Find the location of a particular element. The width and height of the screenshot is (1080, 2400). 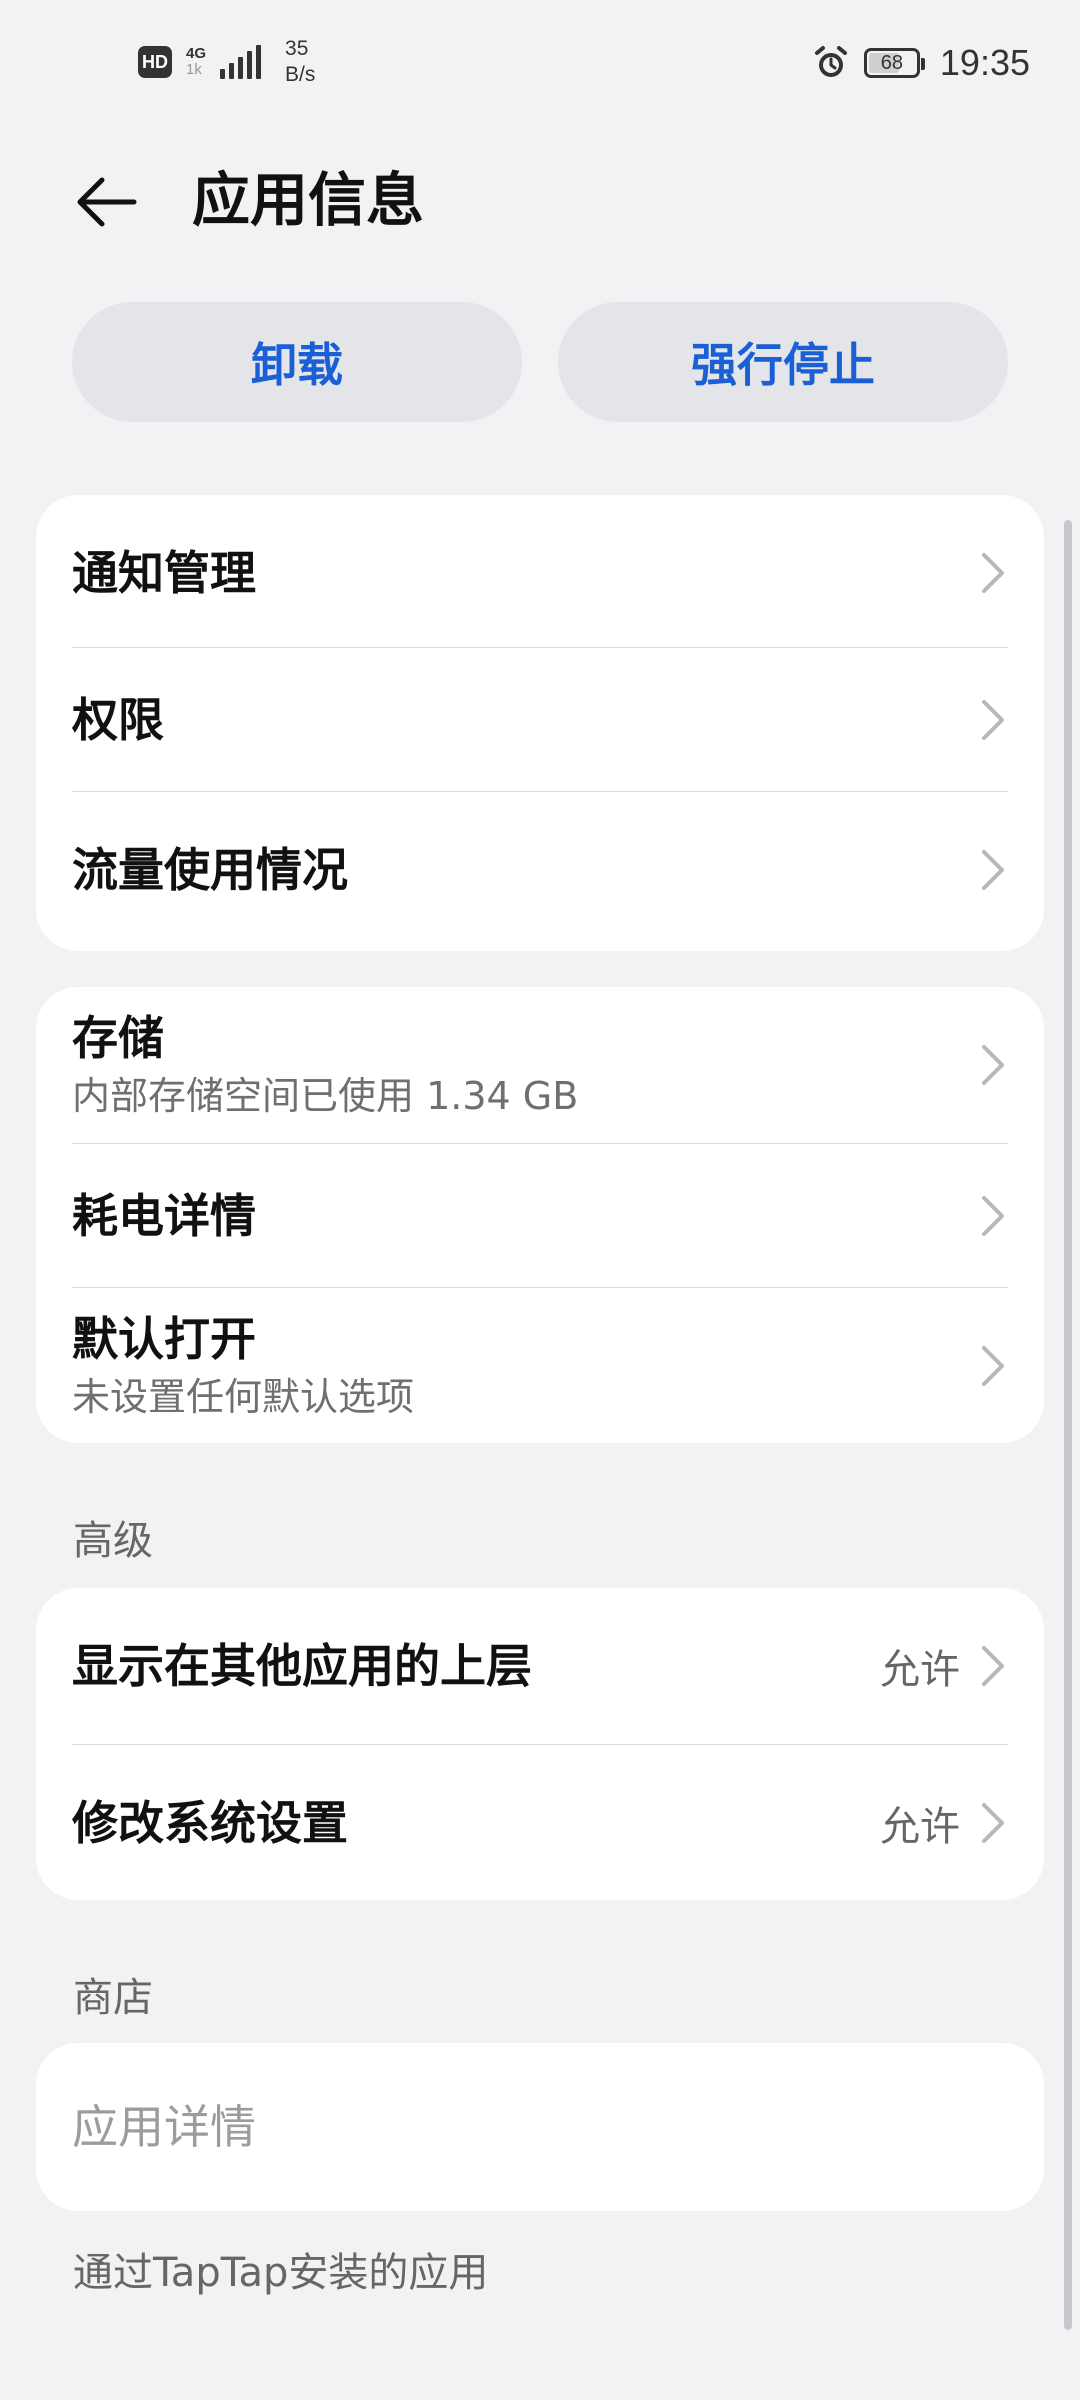

network-sub-label: 1k is located at coordinates (194, 69).